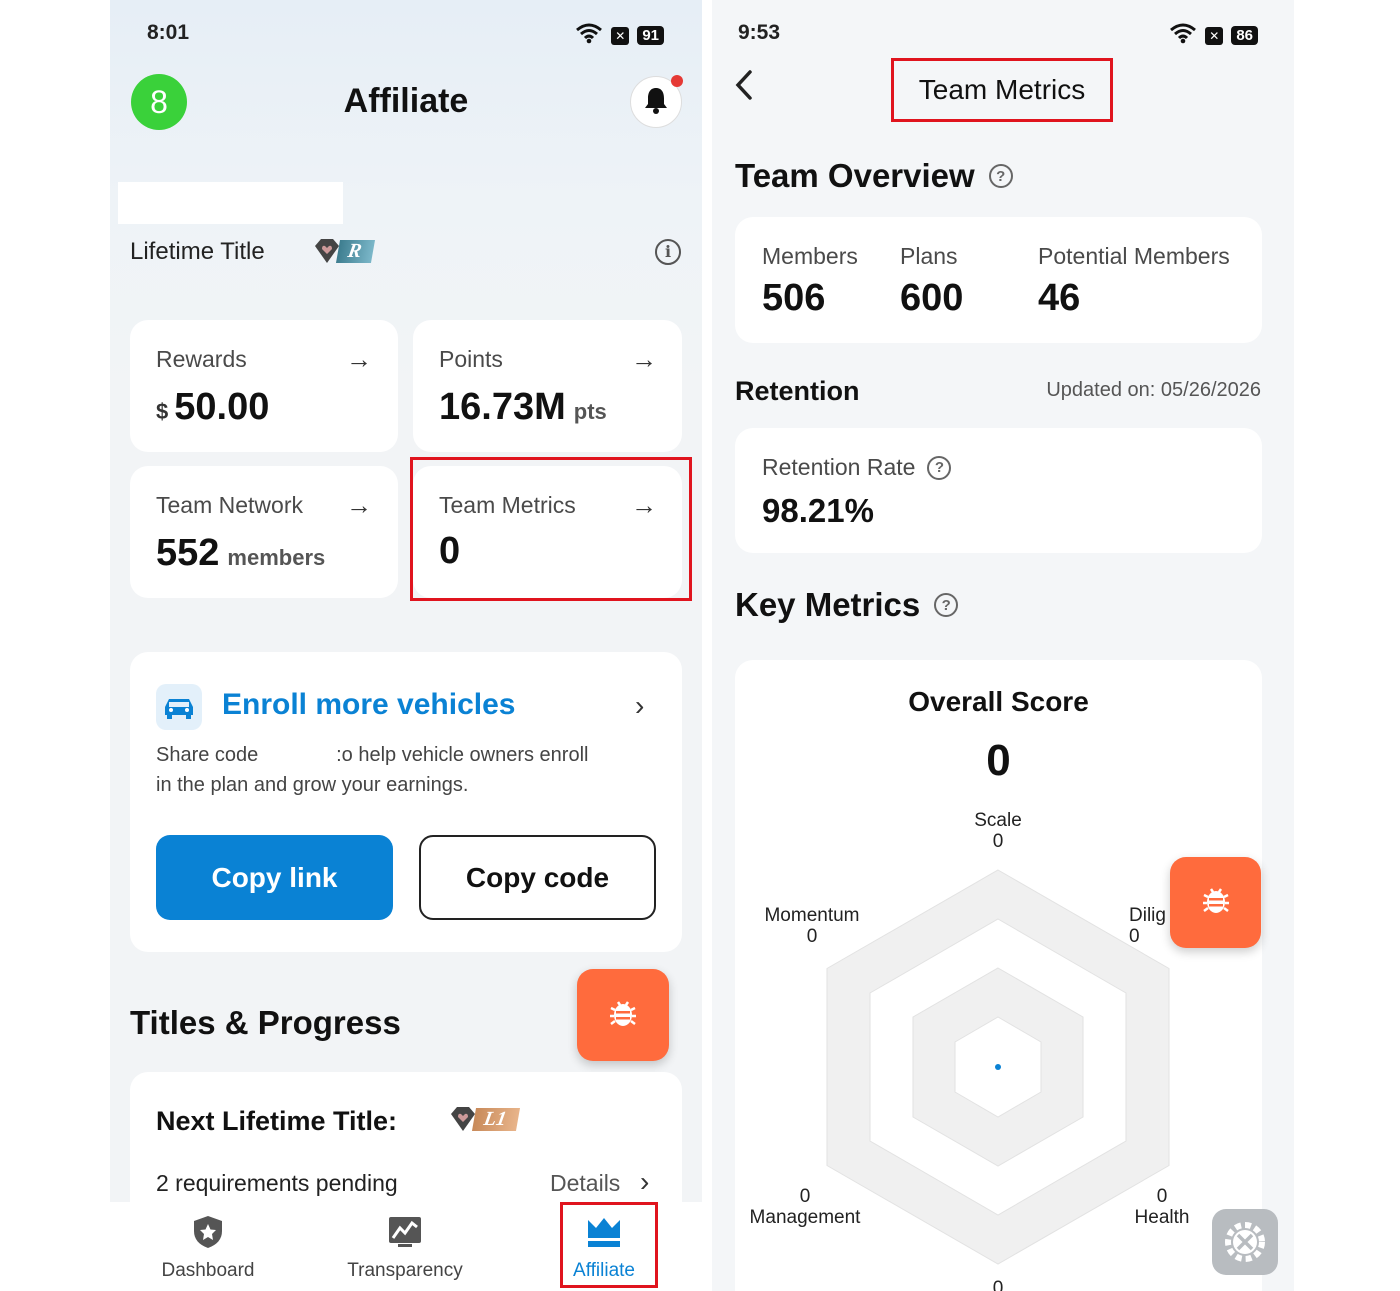 The width and height of the screenshot is (1400, 1291). I want to click on potential-members-value: 46, so click(1059, 298).